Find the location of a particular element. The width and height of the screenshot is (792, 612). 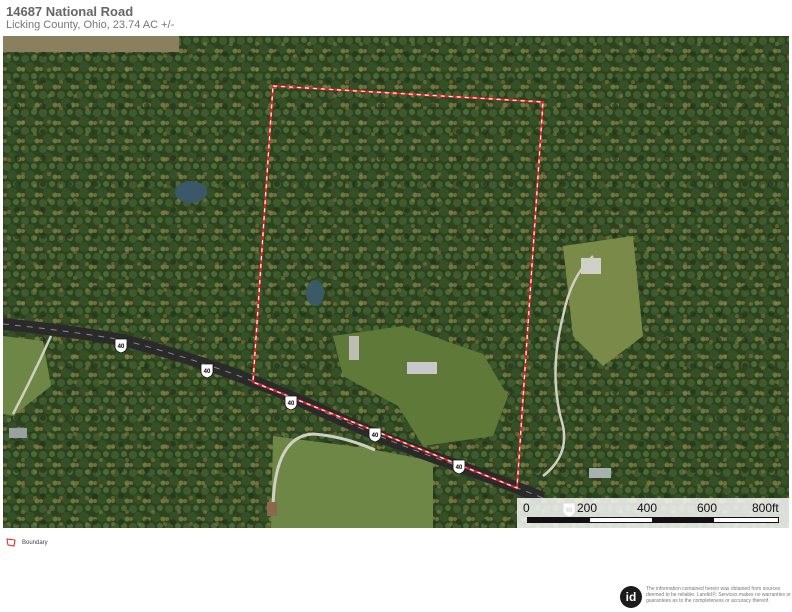

map-legend: Boundary is located at coordinates (27, 543).